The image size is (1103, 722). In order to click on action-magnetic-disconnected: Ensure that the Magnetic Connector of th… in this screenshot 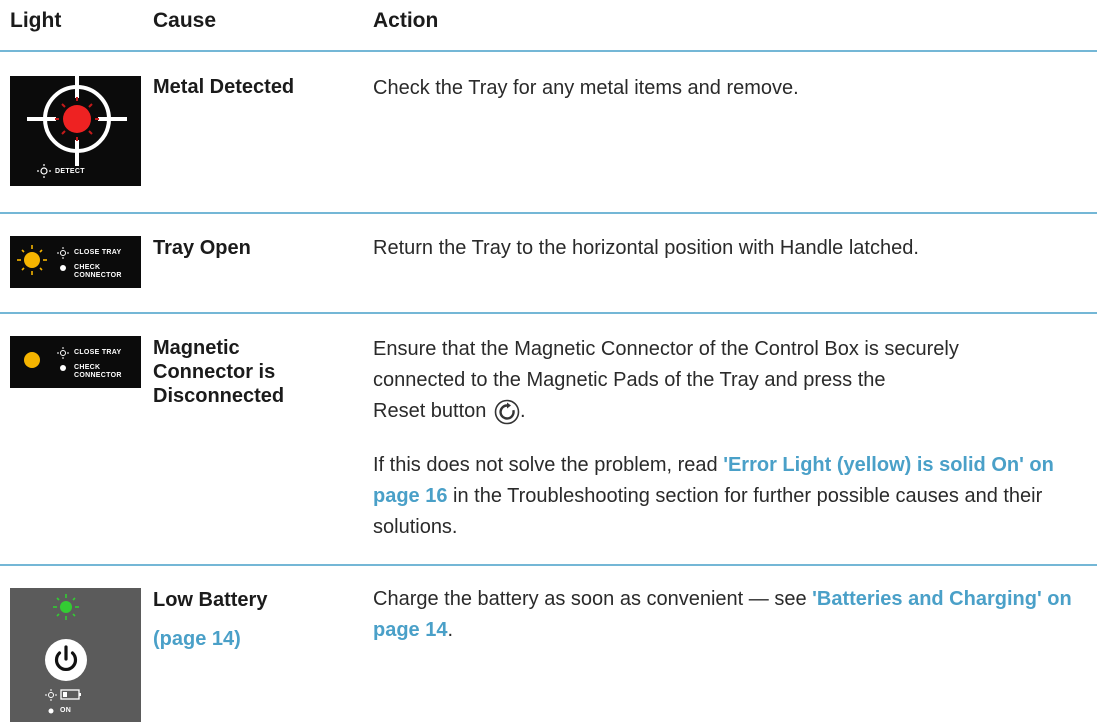, I will do `click(738, 380)`.